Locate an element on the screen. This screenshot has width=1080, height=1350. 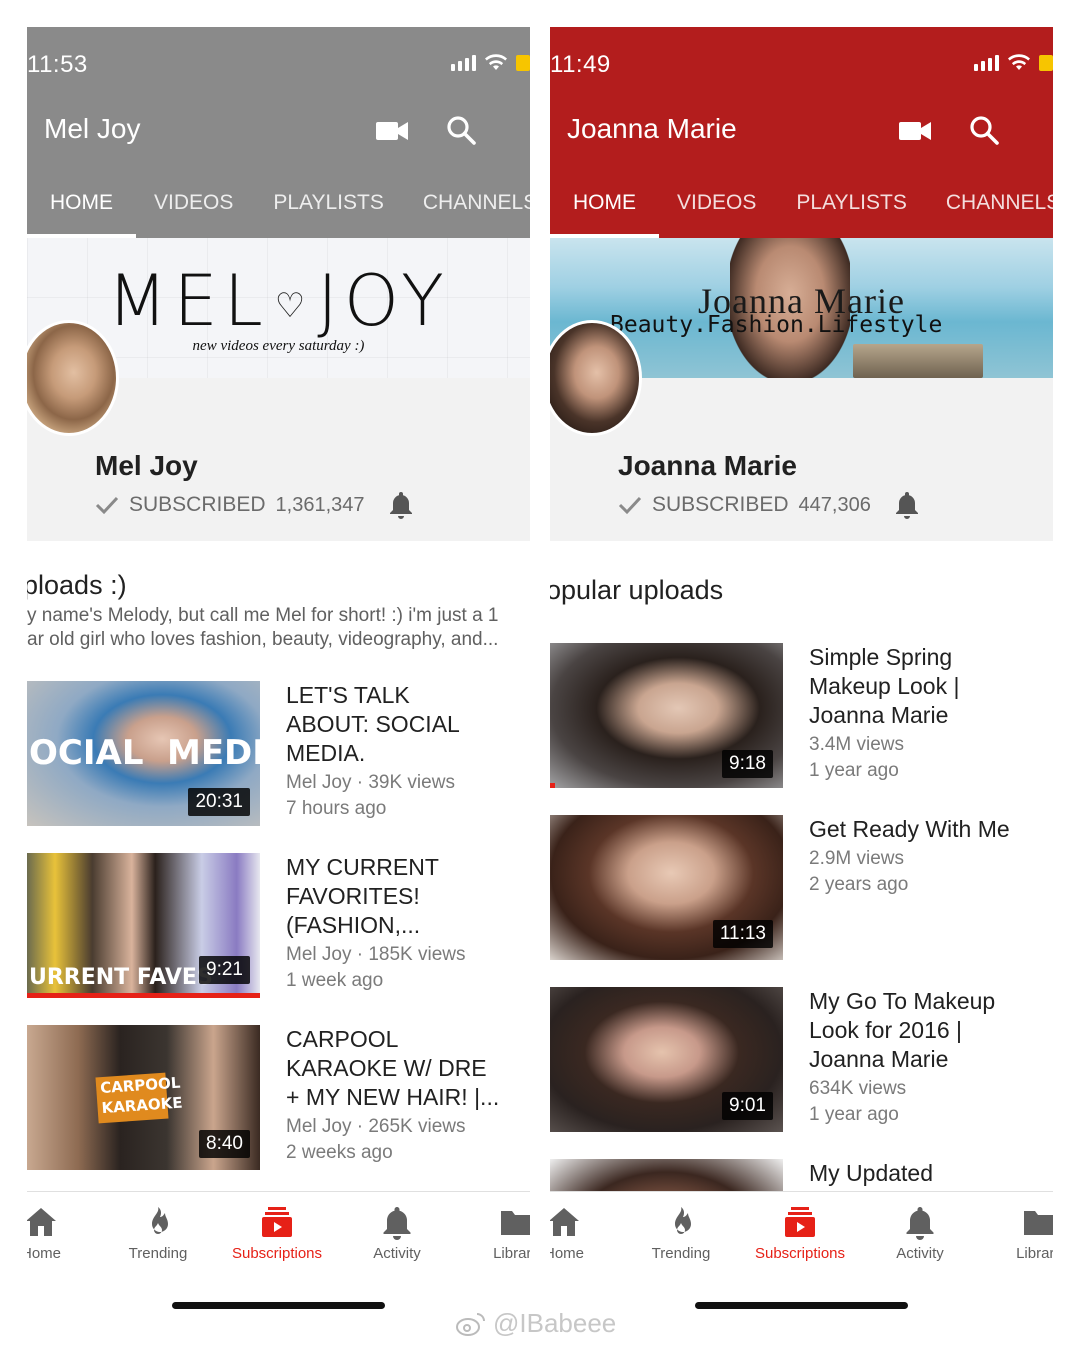
video-title: Get Ready With Me is located at coordinates (924, 829).